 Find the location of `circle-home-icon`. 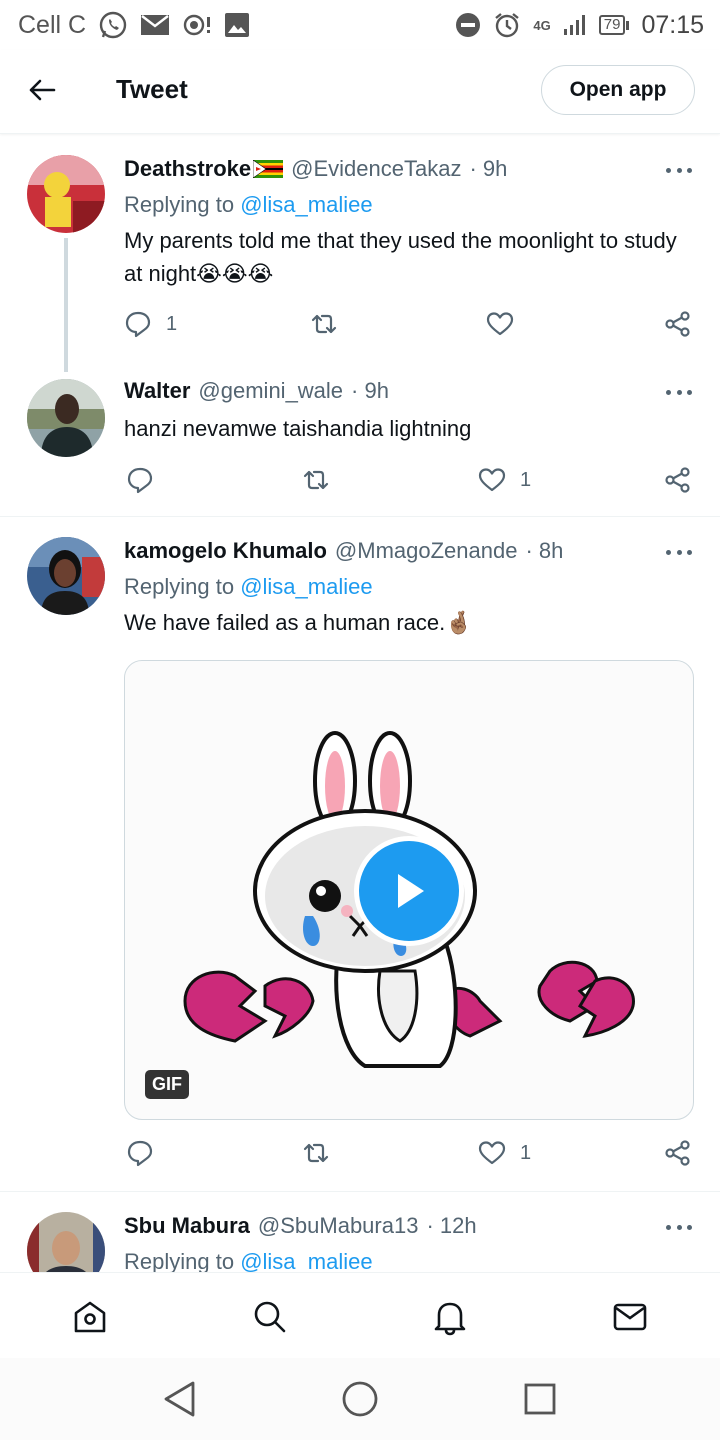

circle-home-icon is located at coordinates (360, 1399).